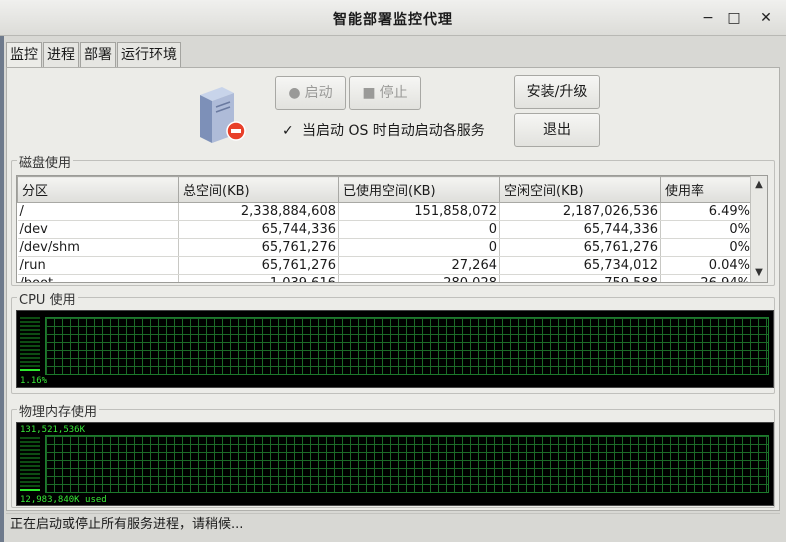  Describe the element at coordinates (98, 211) in the screenshot. I see `table-cell: /` at that location.